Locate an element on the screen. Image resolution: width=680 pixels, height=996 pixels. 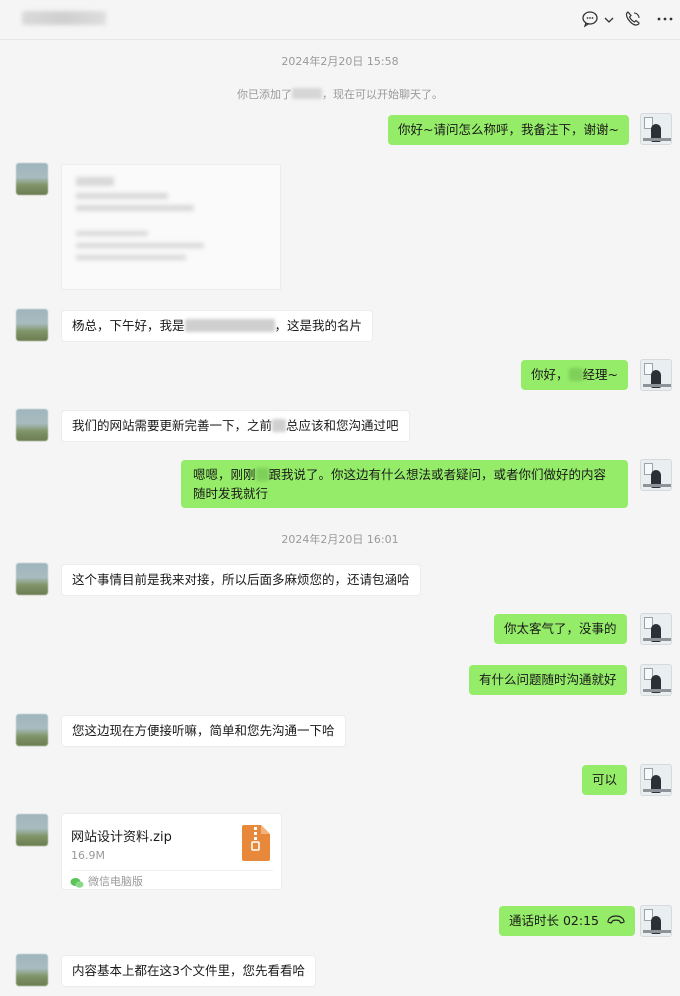
chat-header is located at coordinates (340, 20).